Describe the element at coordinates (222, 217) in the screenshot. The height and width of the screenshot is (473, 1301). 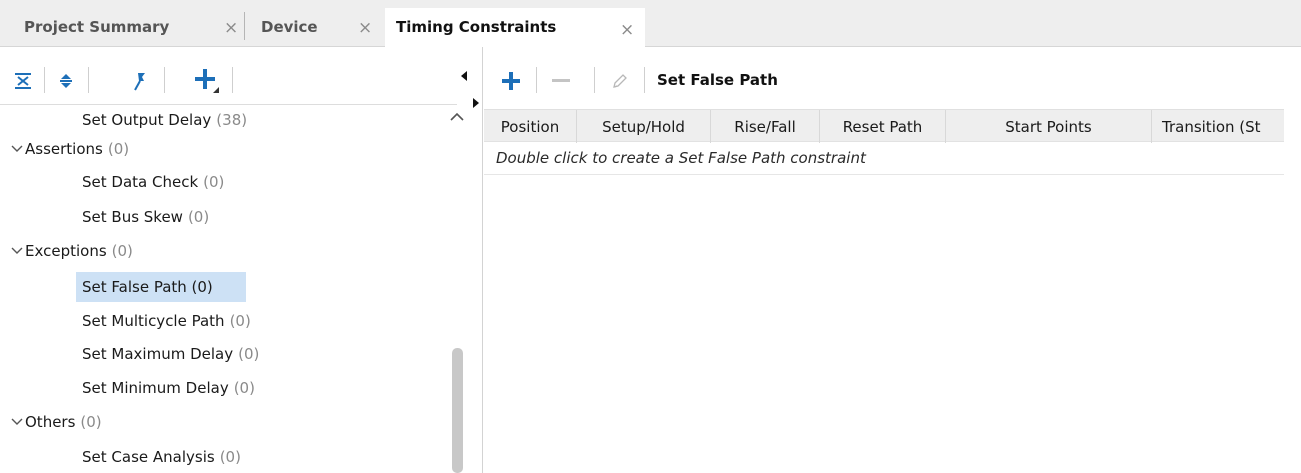
I see `tree-item-set-bus-skew: Set Bus Skew (0)` at that location.